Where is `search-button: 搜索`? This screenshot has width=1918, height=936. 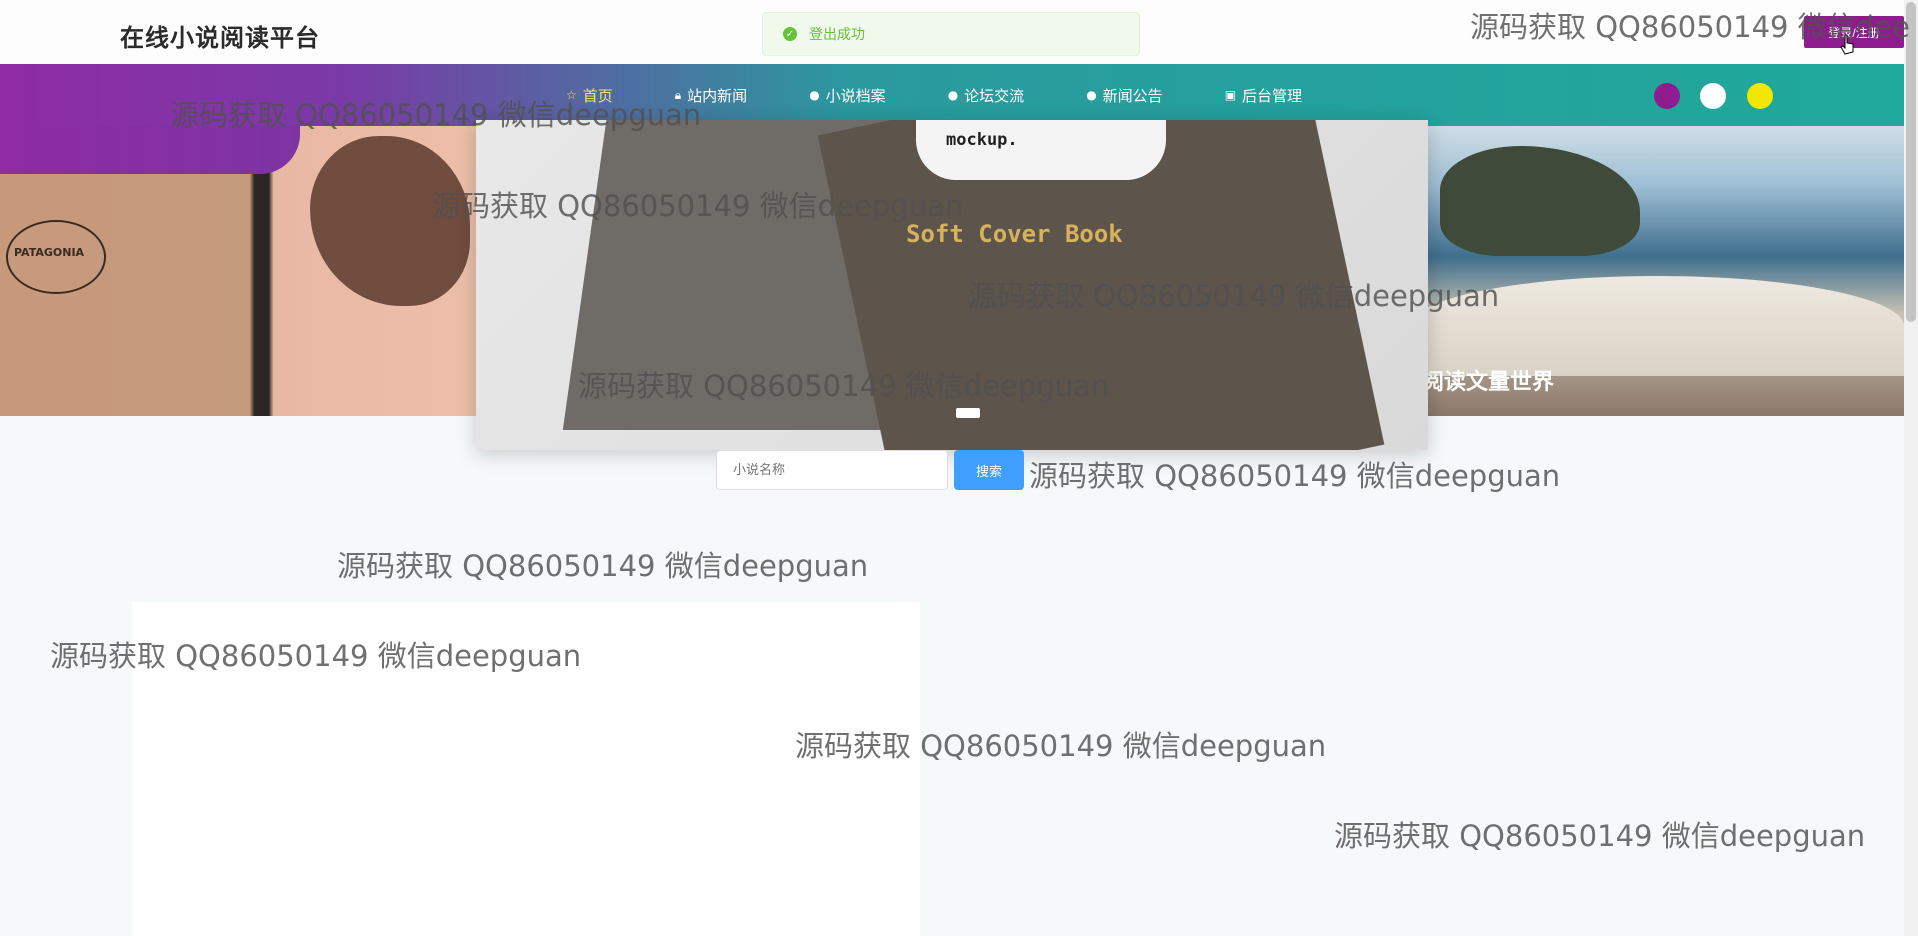
search-button: 搜索 is located at coordinates (989, 470).